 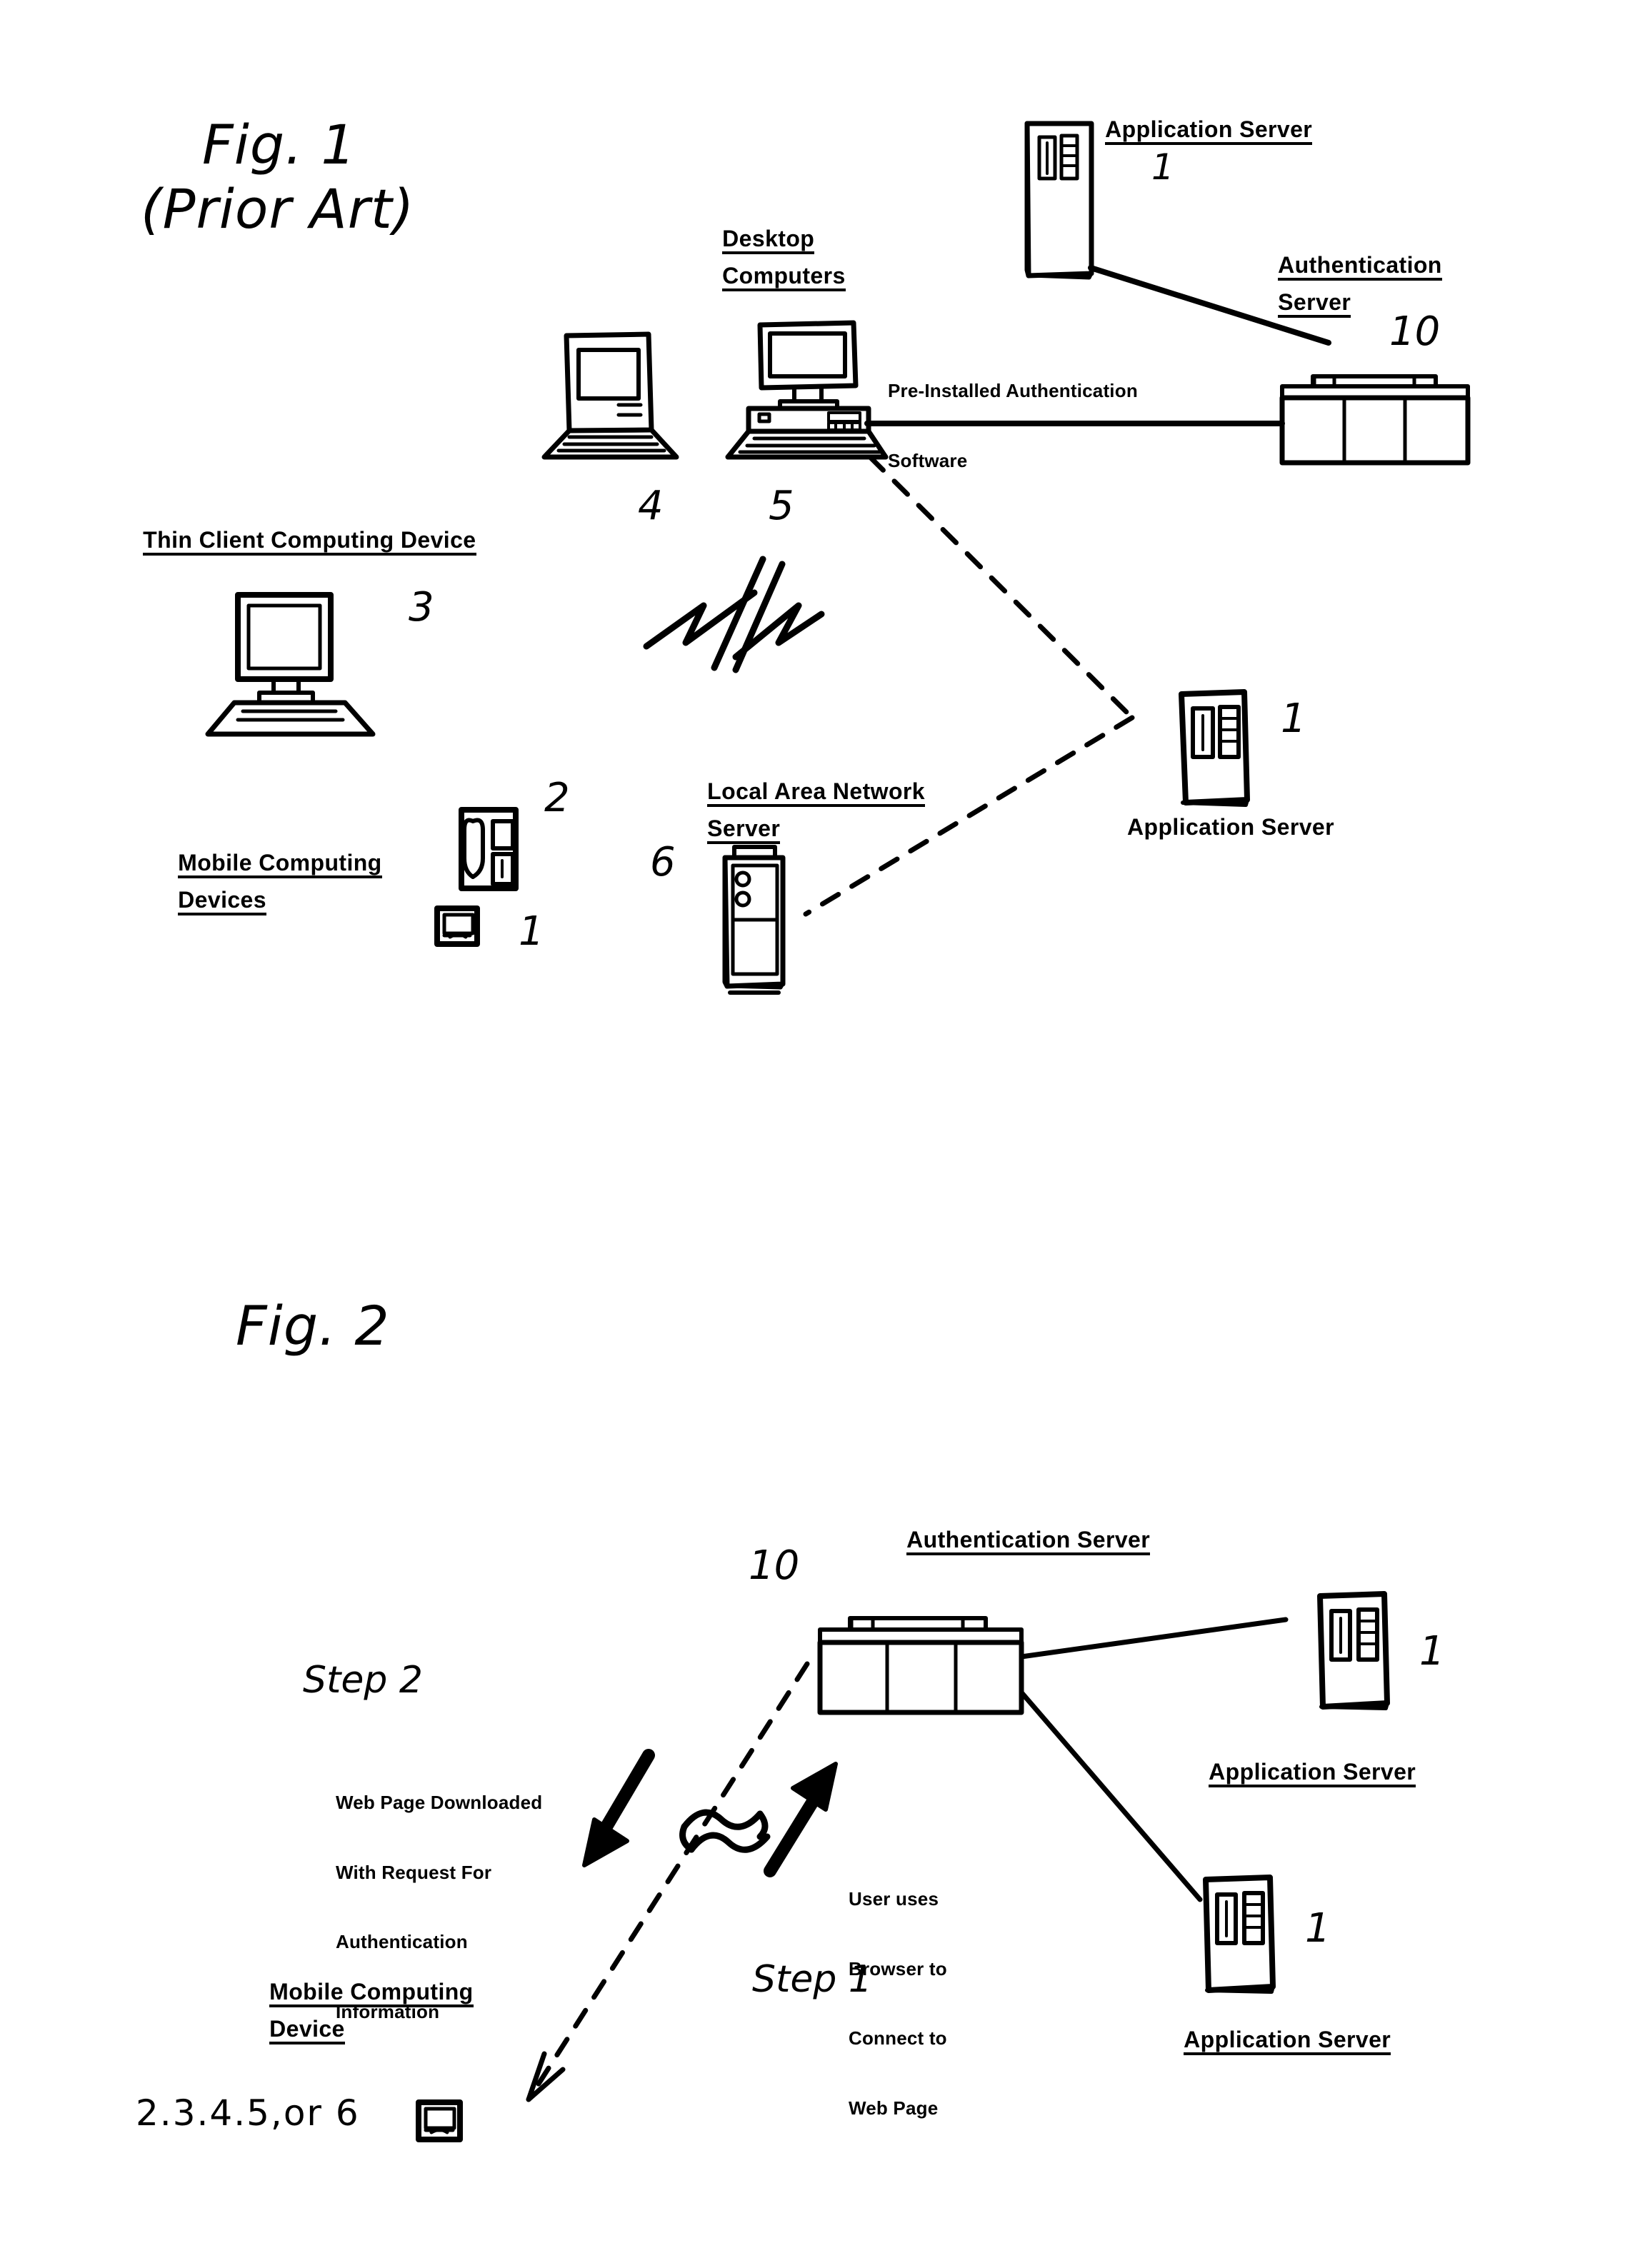 What do you see at coordinates (969, 686) in the screenshot?
I see `fig1-dashed-network-links` at bounding box center [969, 686].